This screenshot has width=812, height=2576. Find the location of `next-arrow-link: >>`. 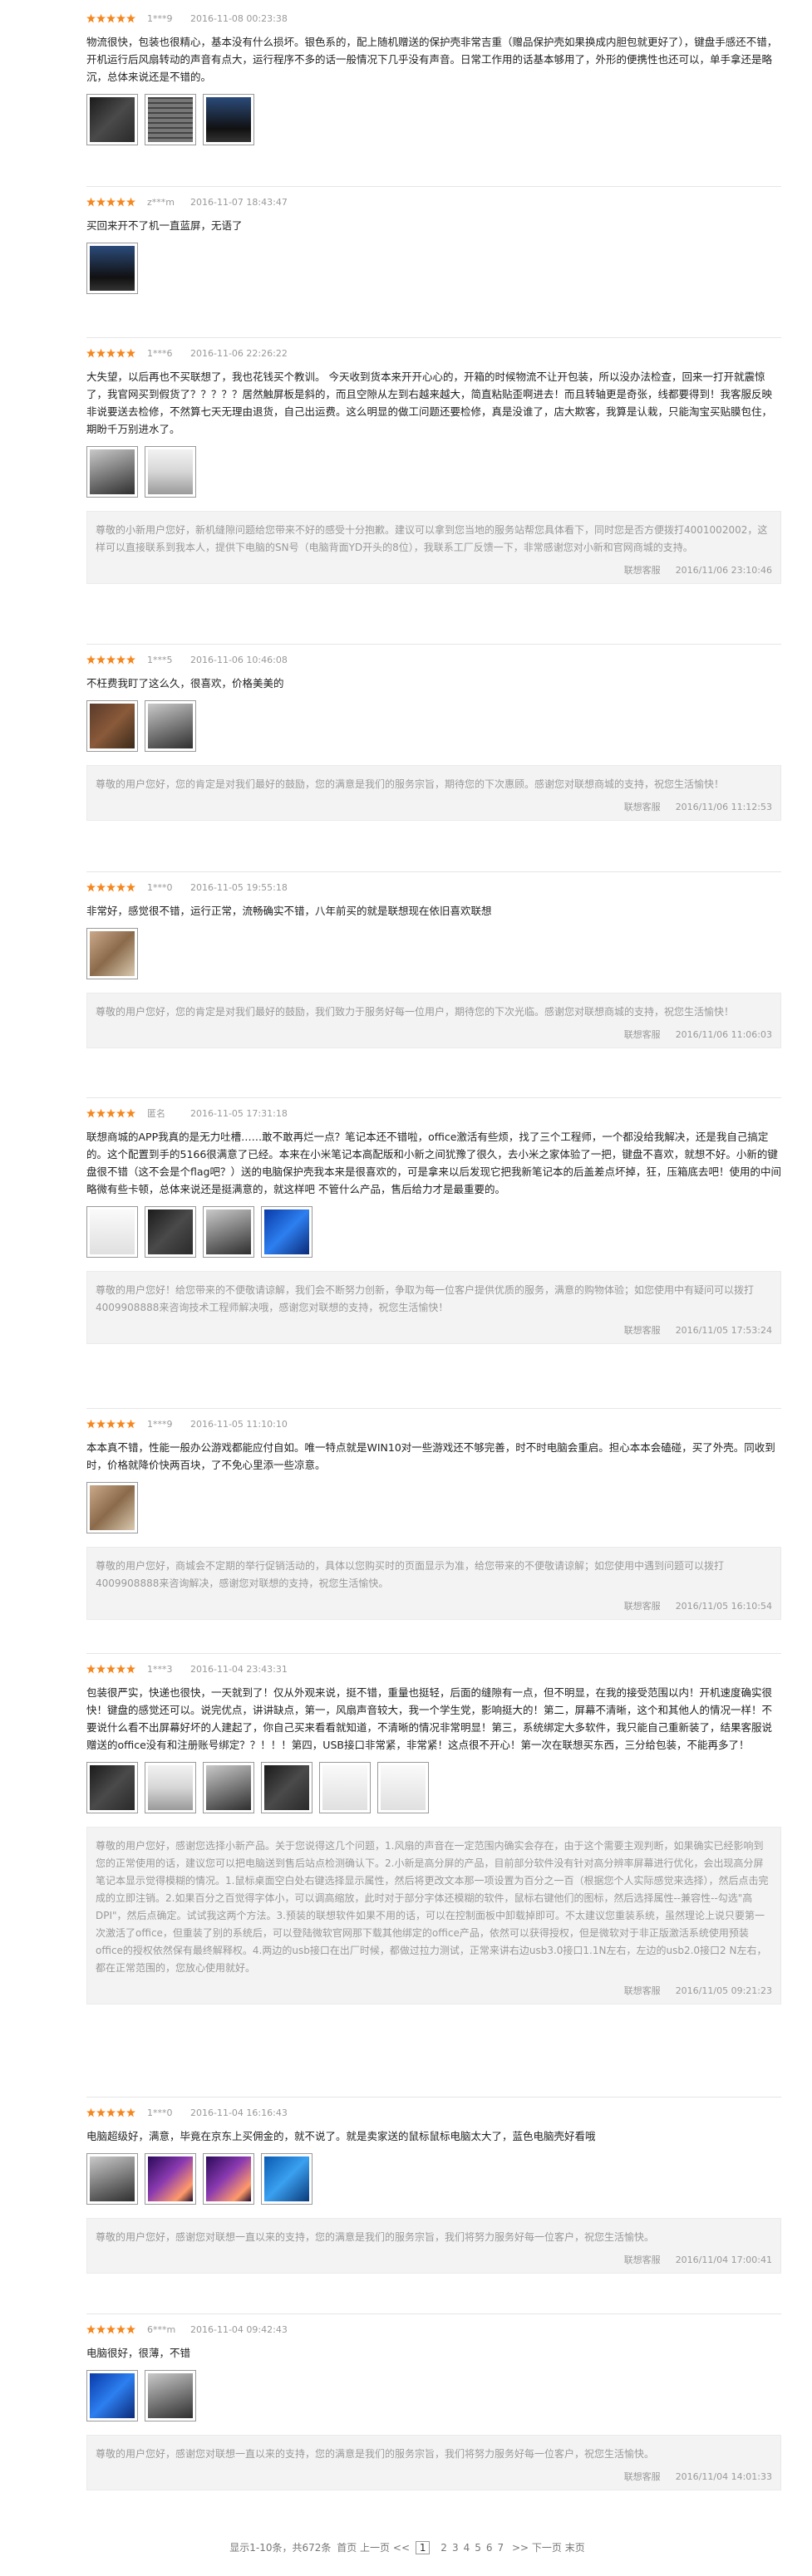

next-arrow-link: >> is located at coordinates (520, 2548).